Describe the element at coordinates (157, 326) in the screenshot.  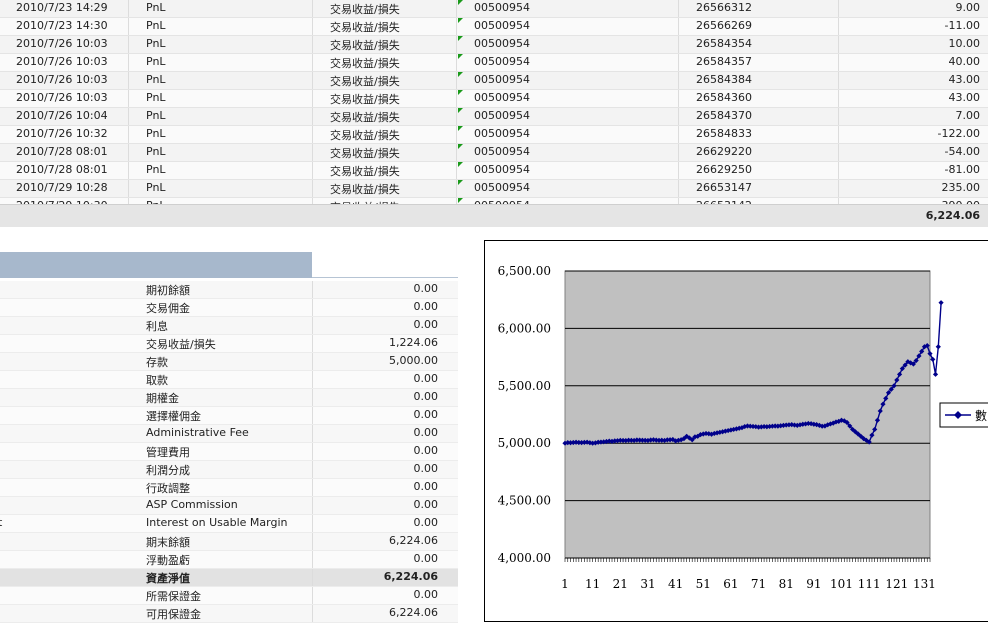
I see `summary-label: 利息` at that location.